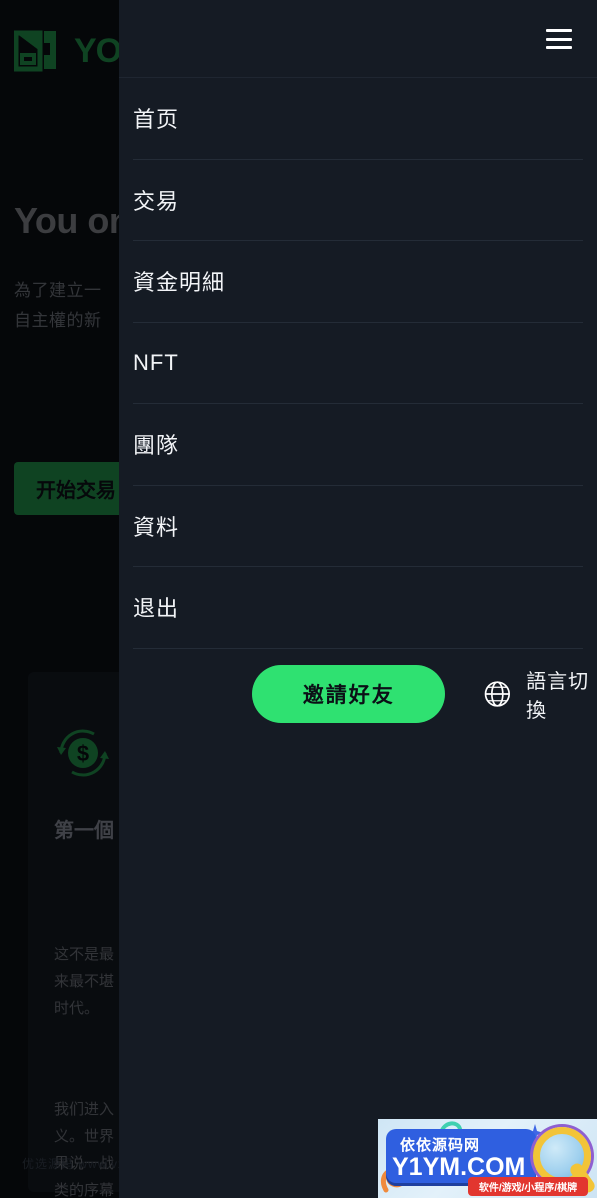  Describe the element at coordinates (349, 694) in the screenshot. I see `invite-friends-button: 邀請好友` at that location.